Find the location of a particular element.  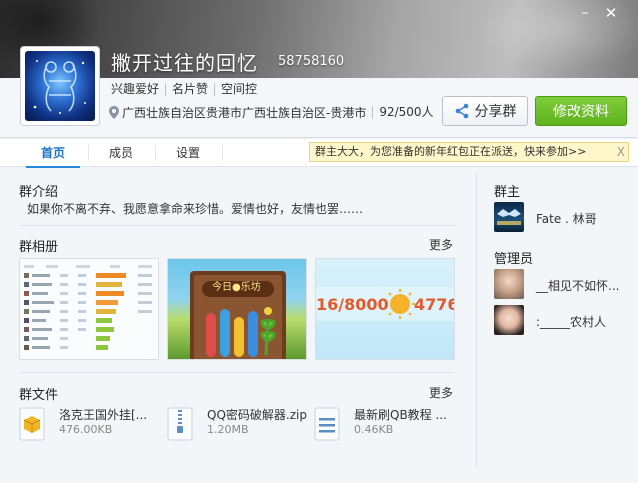

album-title: 群相册 is located at coordinates (39, 247).